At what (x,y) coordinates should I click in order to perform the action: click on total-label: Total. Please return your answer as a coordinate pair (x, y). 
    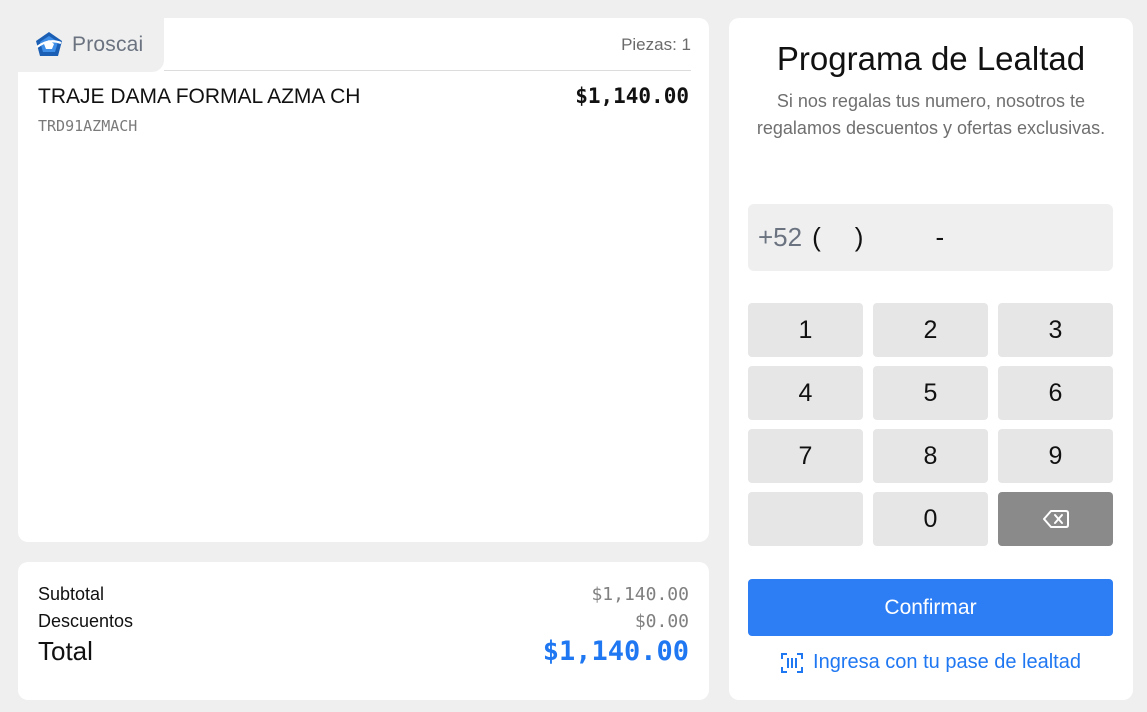
    Looking at the image, I should click on (65, 651).